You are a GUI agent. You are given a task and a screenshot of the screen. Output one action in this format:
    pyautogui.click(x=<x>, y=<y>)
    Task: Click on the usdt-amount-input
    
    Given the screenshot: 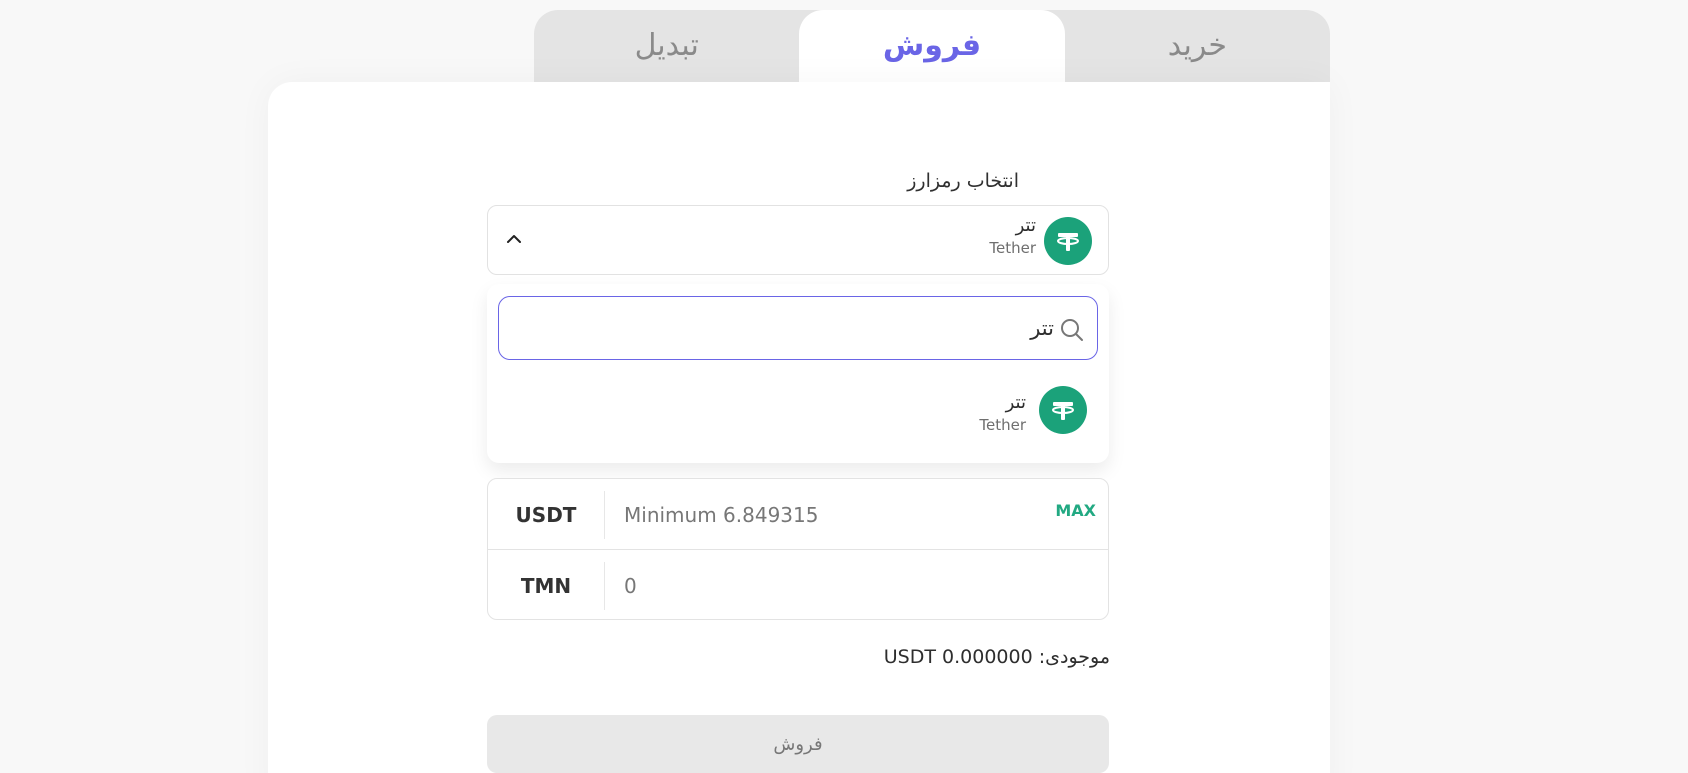 What is the action you would take?
    pyautogui.click(x=844, y=515)
    